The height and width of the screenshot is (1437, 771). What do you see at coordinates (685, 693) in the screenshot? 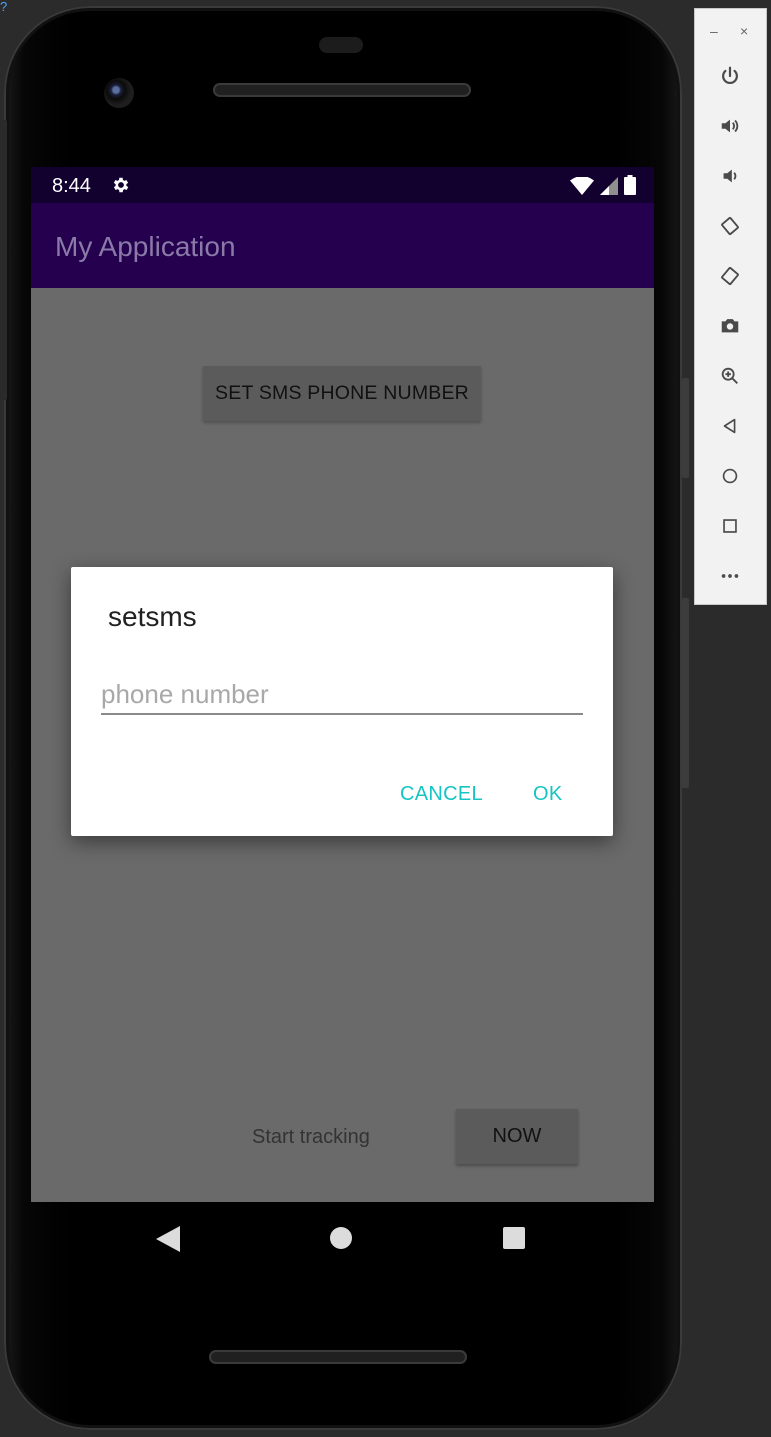
I see `phone-volume-button` at bounding box center [685, 693].